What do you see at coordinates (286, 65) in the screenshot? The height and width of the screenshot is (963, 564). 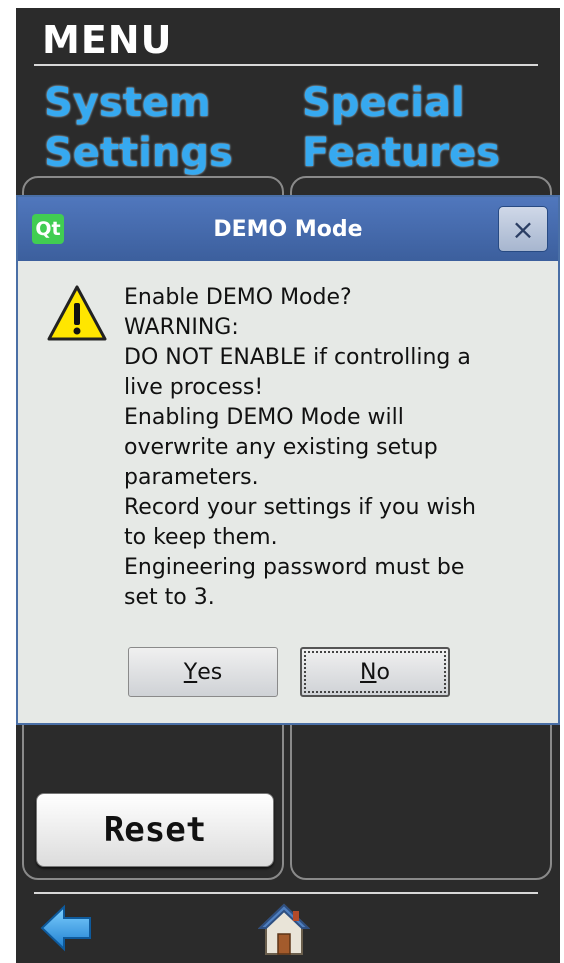 I see `header-divider` at bounding box center [286, 65].